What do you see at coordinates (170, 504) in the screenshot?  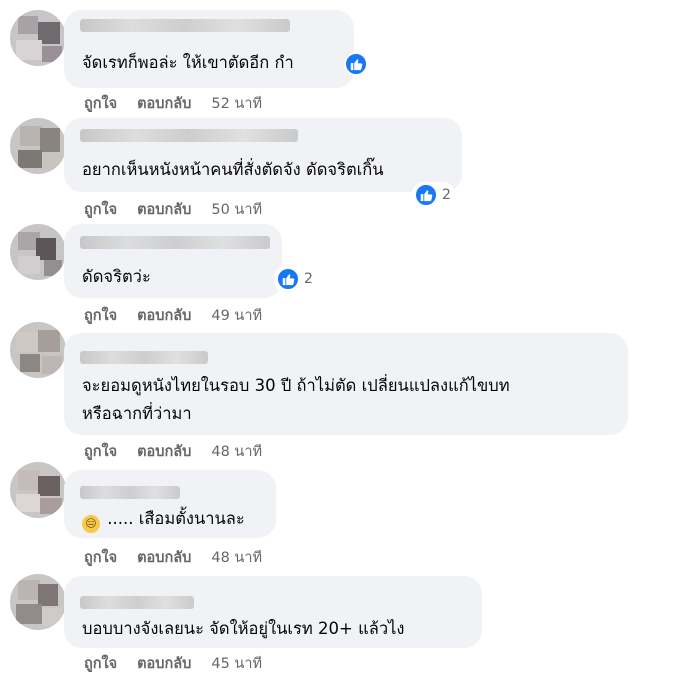 I see `comment-bubble: 😑 ..... เสือมตั้งนานละ` at bounding box center [170, 504].